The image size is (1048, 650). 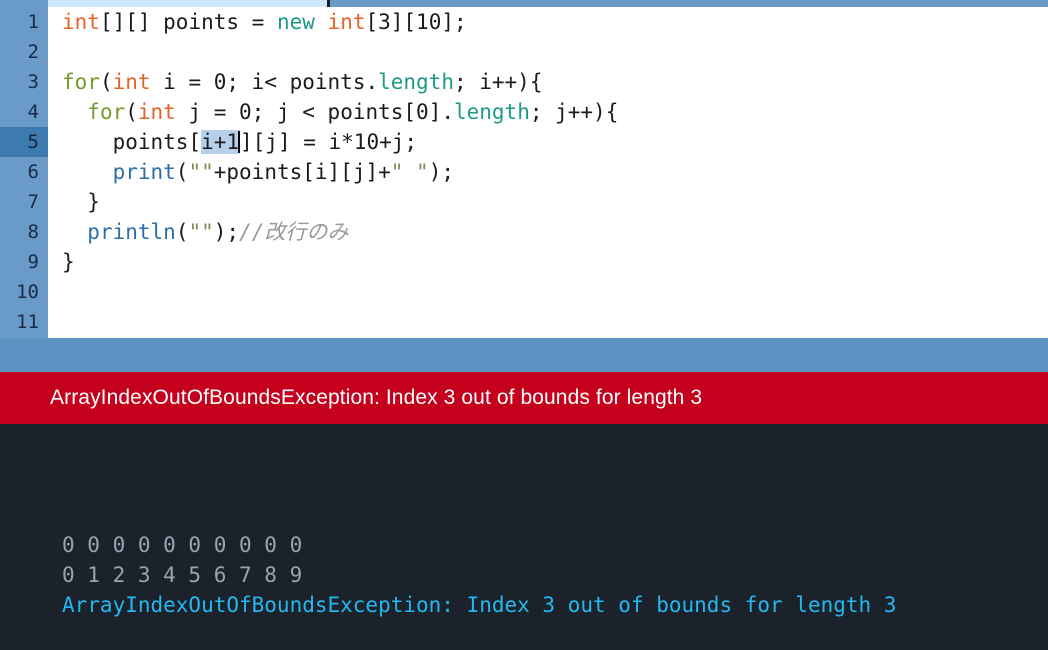 I want to click on code-token: println, so click(x=131, y=232).